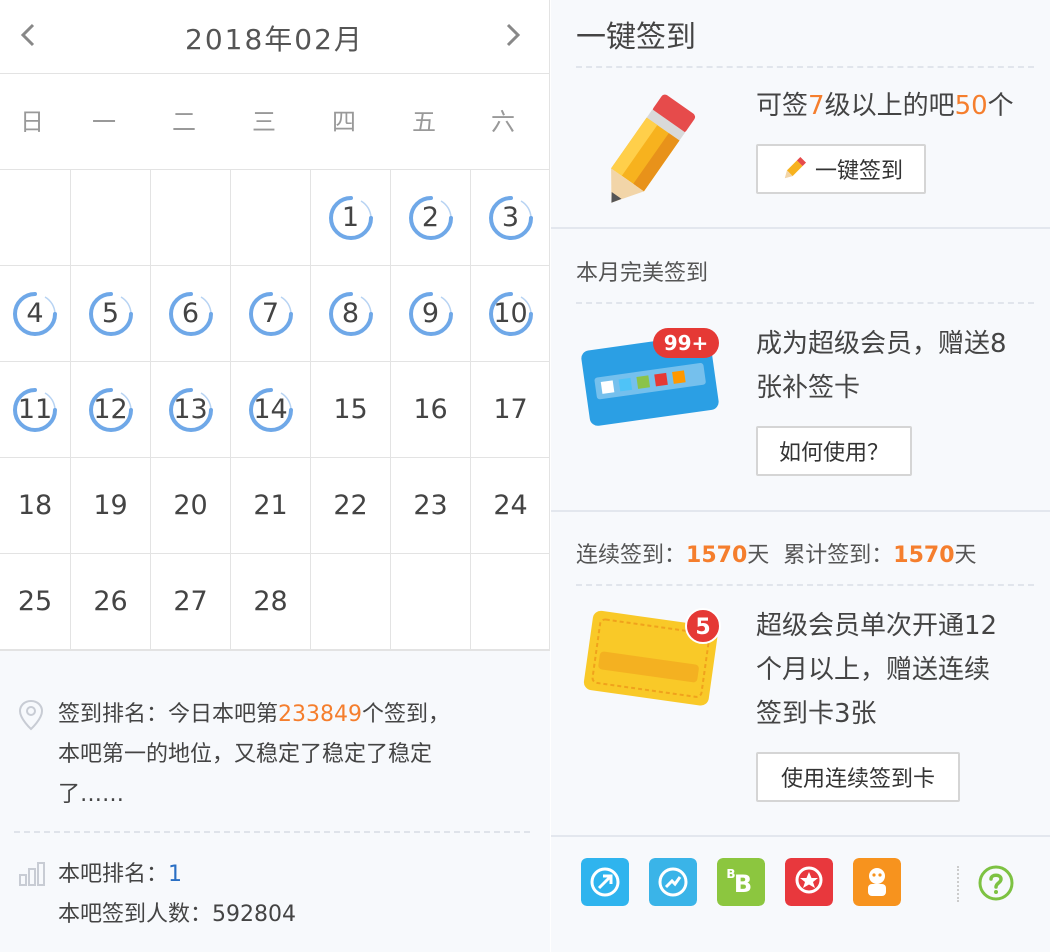 This screenshot has width=1050, height=952. I want to click on day-number: 8, so click(350, 313).